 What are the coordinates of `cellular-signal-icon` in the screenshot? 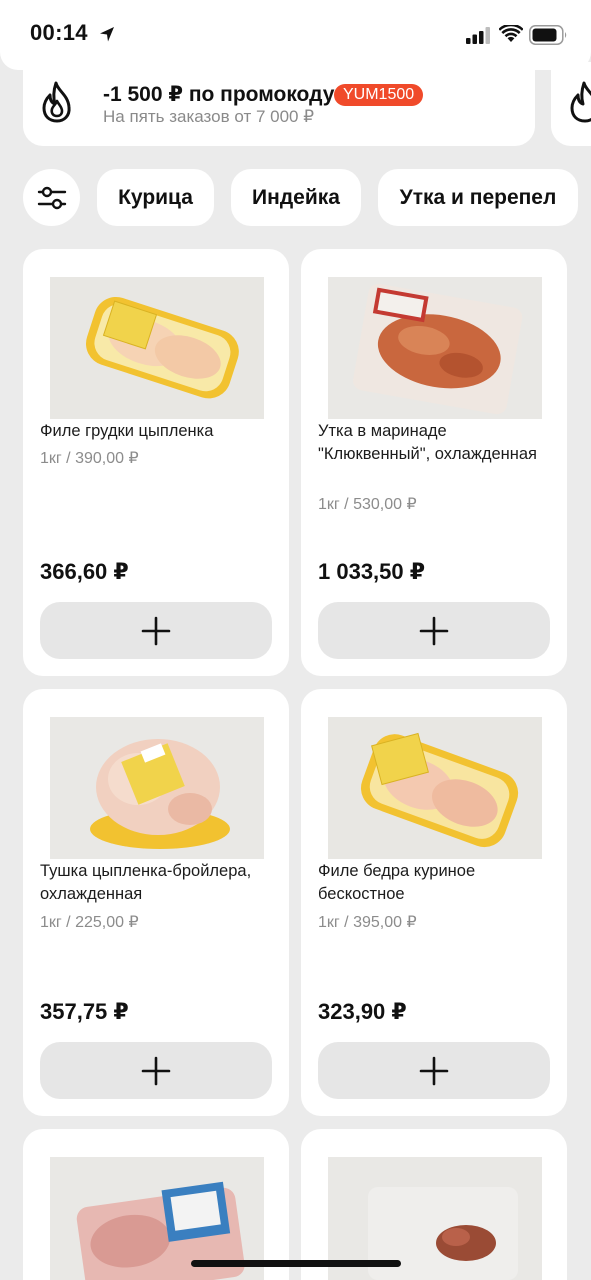 It's located at (478, 35).